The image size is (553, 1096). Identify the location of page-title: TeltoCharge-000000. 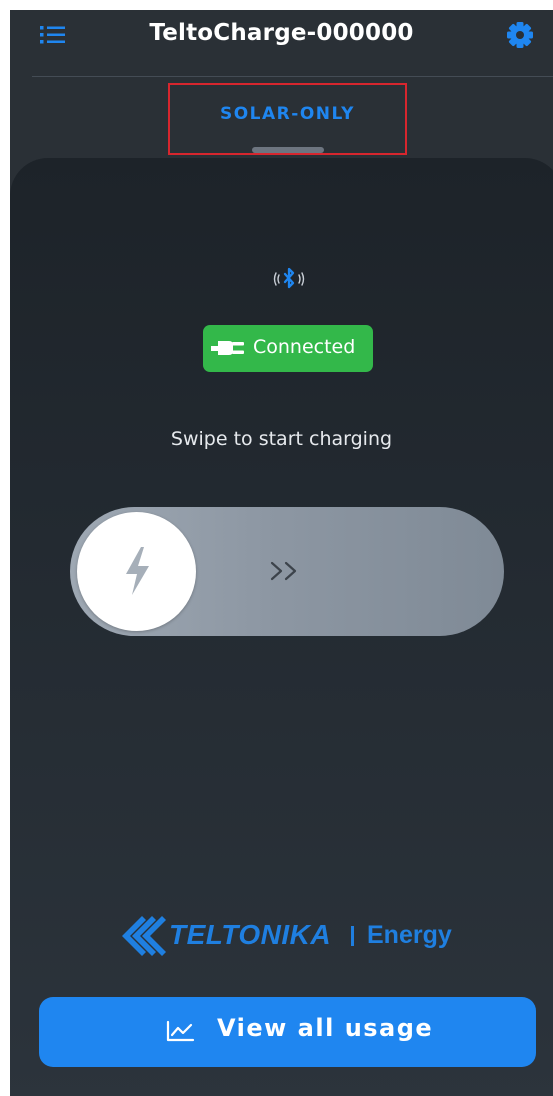
(281, 33).